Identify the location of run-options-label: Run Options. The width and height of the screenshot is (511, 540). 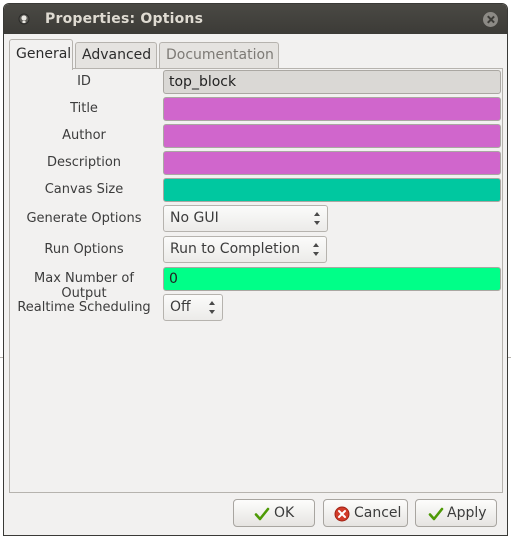
(84, 249).